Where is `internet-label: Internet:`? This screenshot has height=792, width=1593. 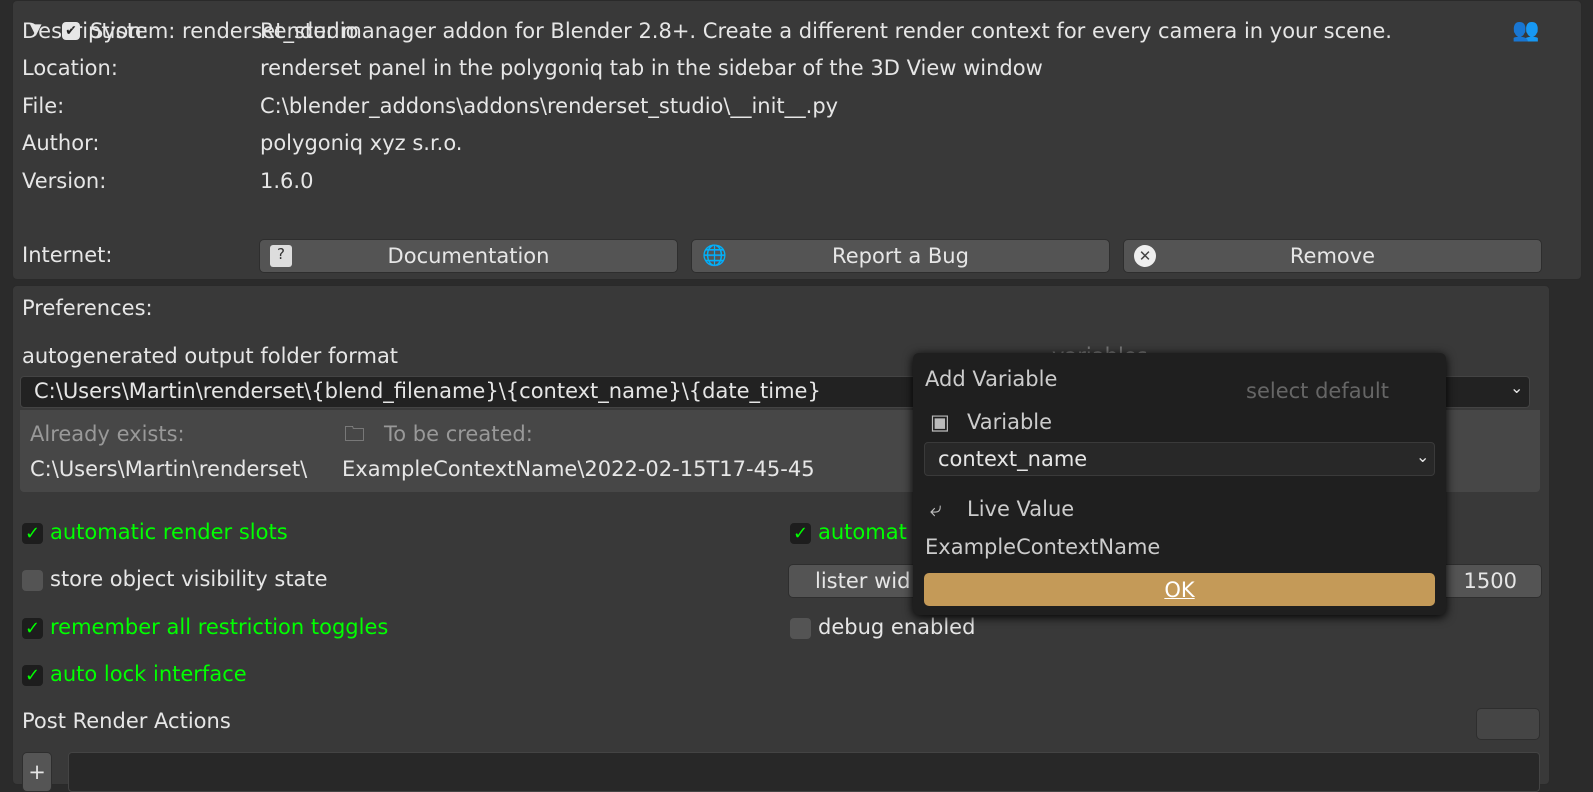 internet-label: Internet: is located at coordinates (67, 255).